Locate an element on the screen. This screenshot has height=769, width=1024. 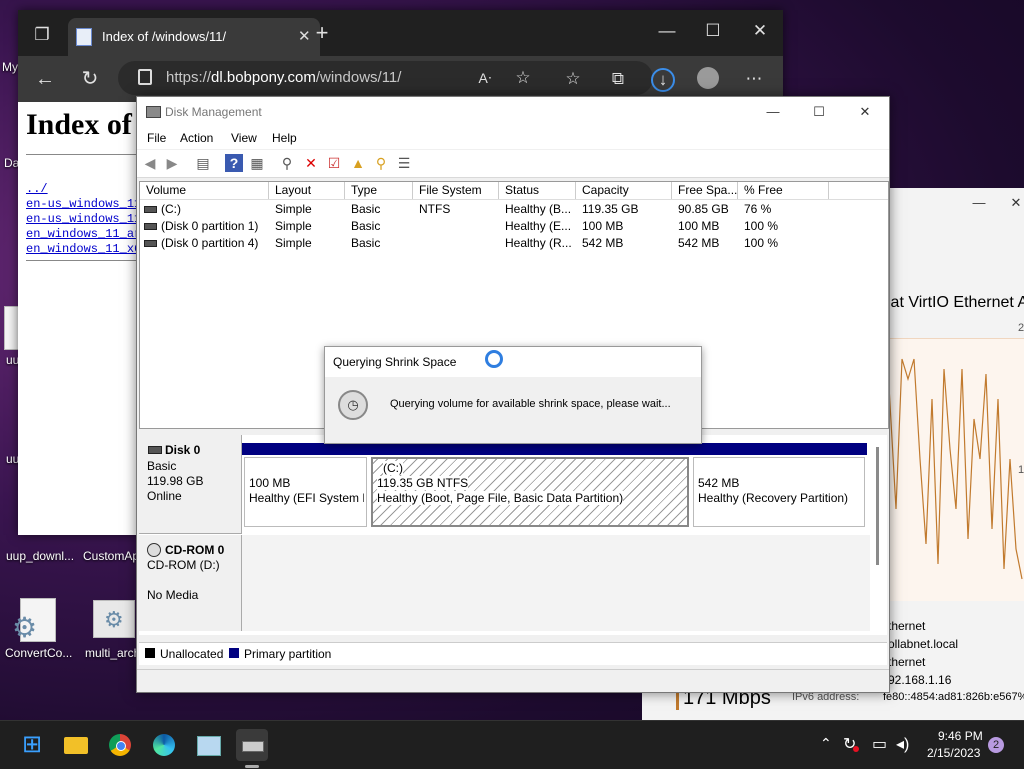
refresh-icon: ↻ is located at coordinates (90, 79).